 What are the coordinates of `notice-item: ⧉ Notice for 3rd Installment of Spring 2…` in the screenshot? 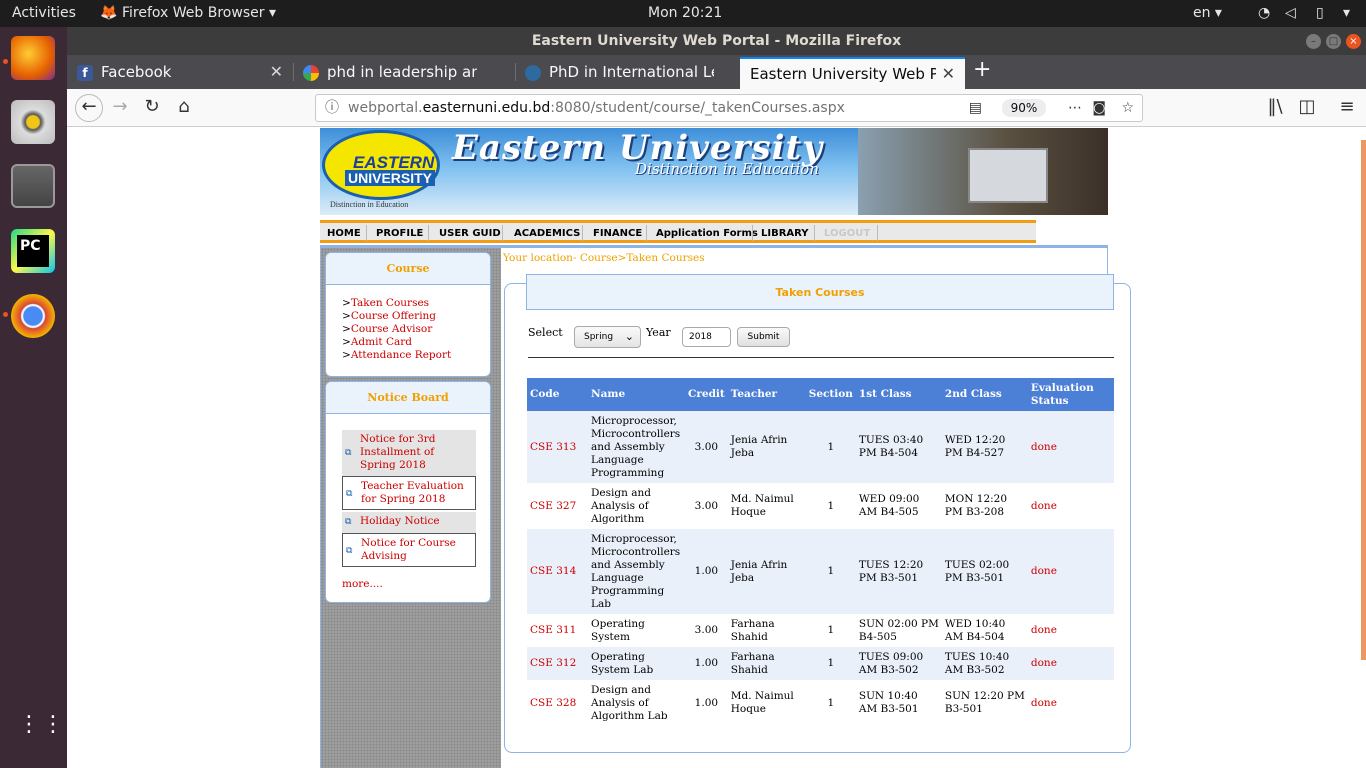 It's located at (409, 453).